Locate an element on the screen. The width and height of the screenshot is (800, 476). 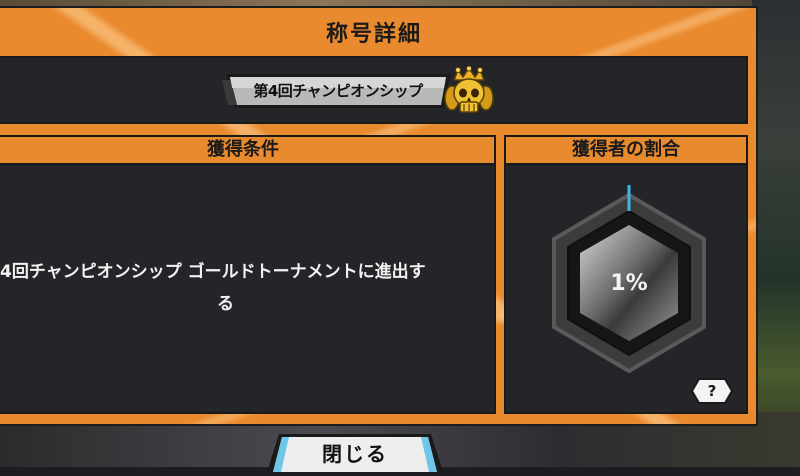
condition-header: 獲得条件 is located at coordinates (248, 149).